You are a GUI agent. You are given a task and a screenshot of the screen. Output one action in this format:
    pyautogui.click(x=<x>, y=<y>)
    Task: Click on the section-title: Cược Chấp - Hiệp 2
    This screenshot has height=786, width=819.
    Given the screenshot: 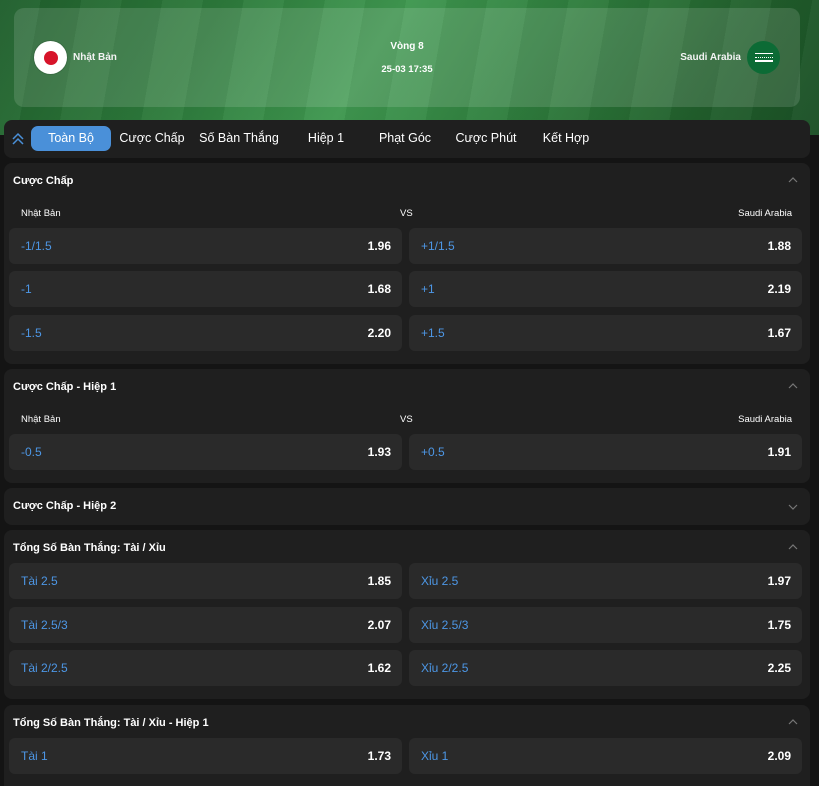 What is the action you would take?
    pyautogui.click(x=65, y=506)
    